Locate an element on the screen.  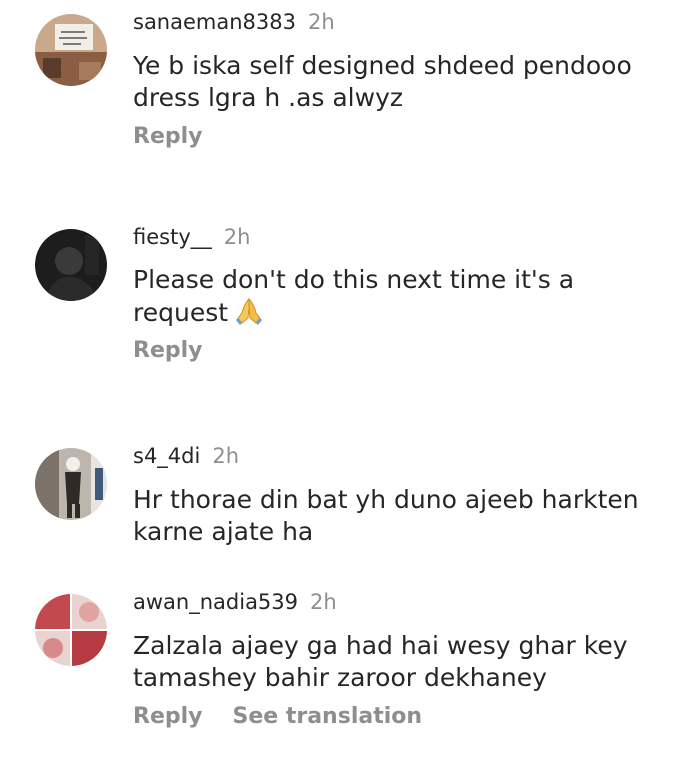
username: awan_nadia539 is located at coordinates (215, 602).